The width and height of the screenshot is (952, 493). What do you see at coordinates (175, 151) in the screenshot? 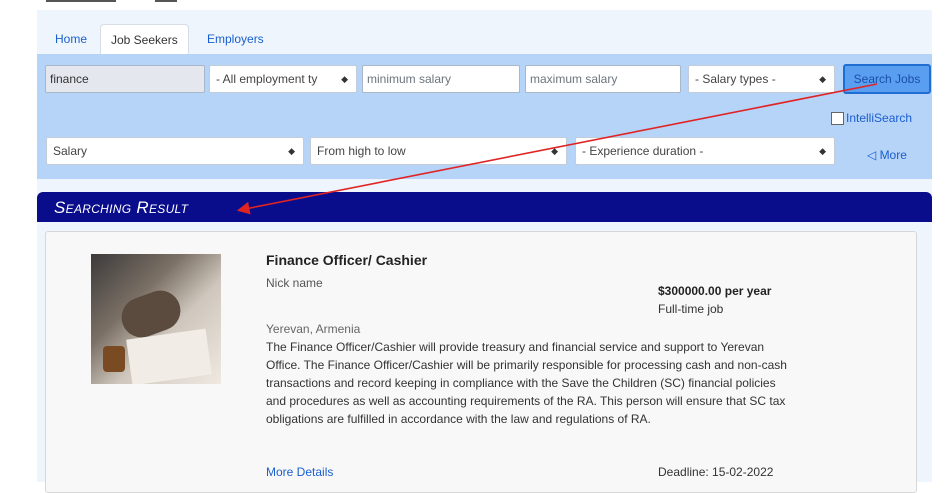
I see `sort-field-select: Salary ◆` at bounding box center [175, 151].